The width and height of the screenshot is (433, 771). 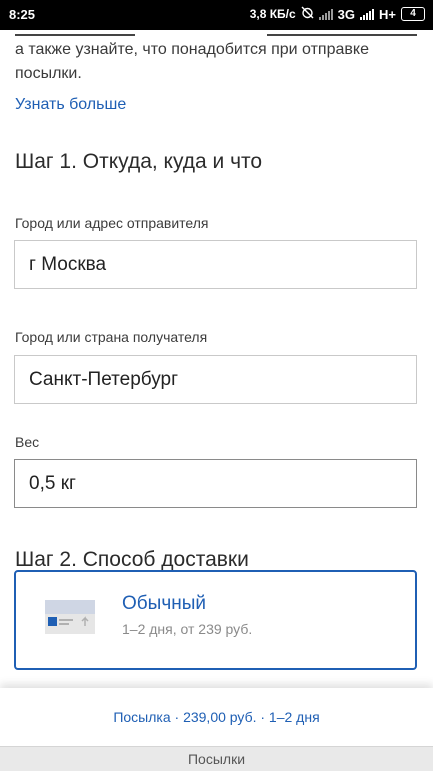 I want to click on sender-label: Город или адрес отправителя, so click(x=112, y=223).